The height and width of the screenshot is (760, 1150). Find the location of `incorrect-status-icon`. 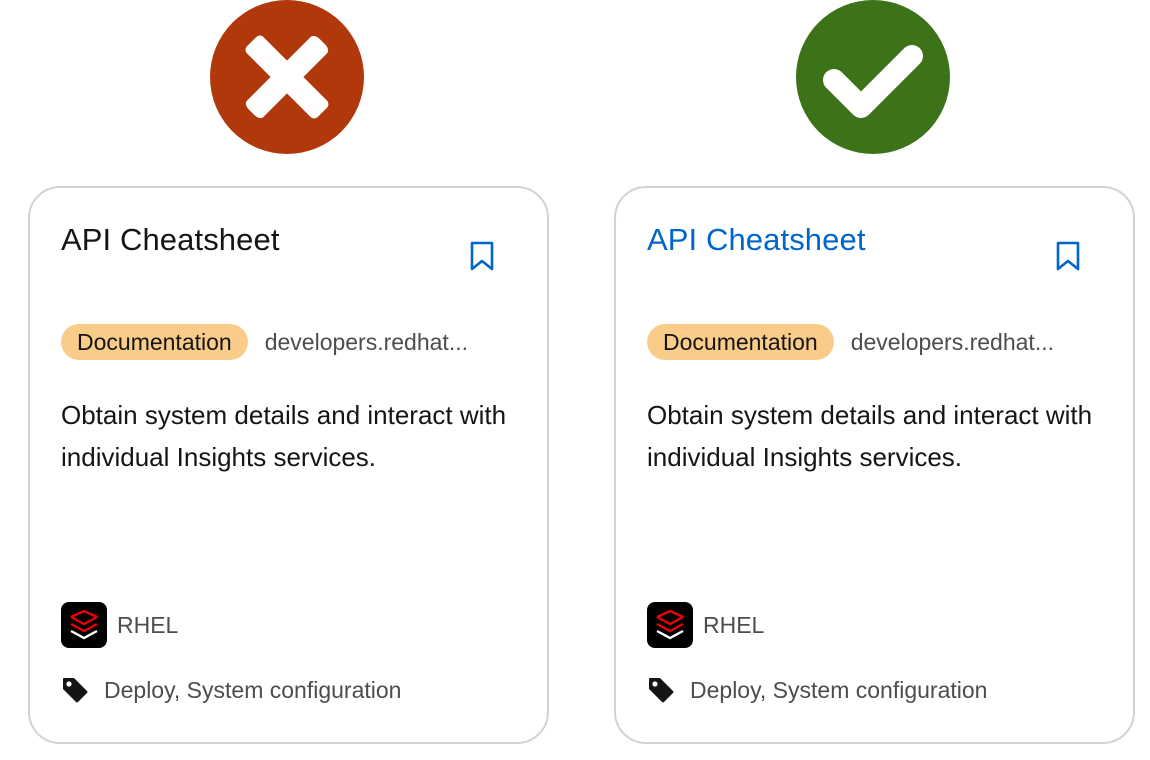

incorrect-status-icon is located at coordinates (287, 77).